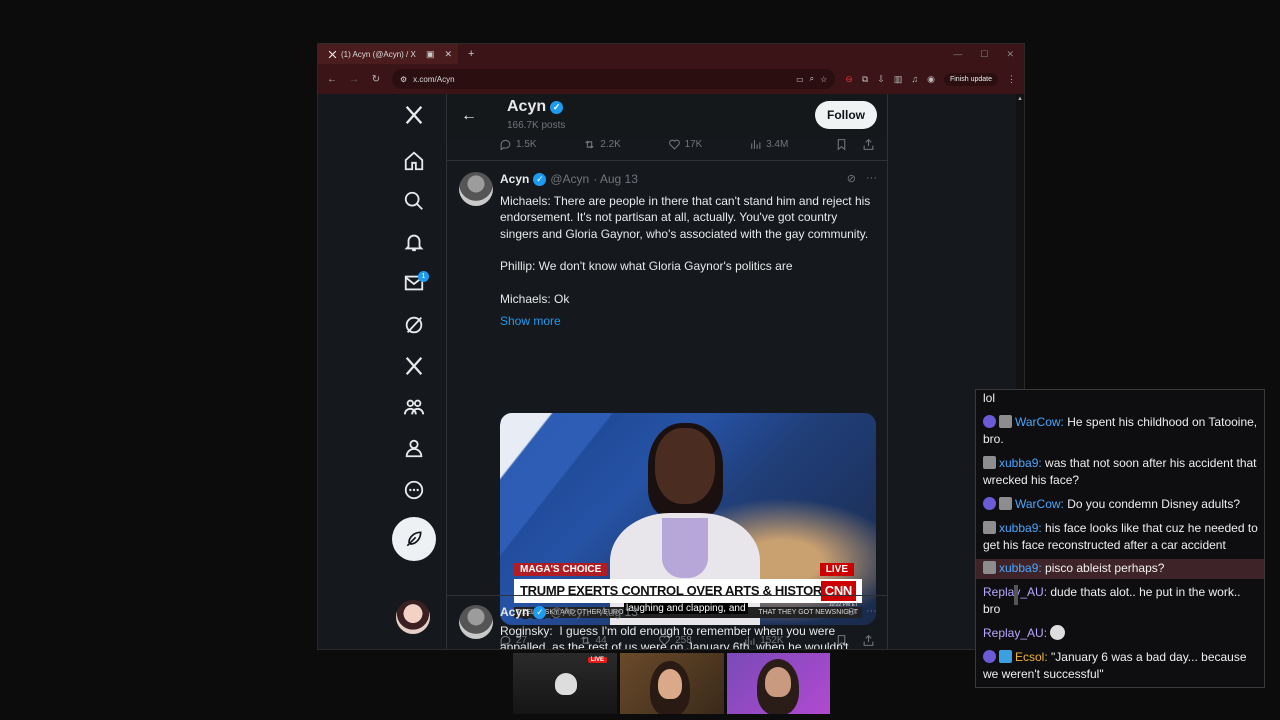 This screenshot has width=1280, height=720. Describe the element at coordinates (430, 54) in the screenshot. I see `tab-media-icon: ▣` at that location.